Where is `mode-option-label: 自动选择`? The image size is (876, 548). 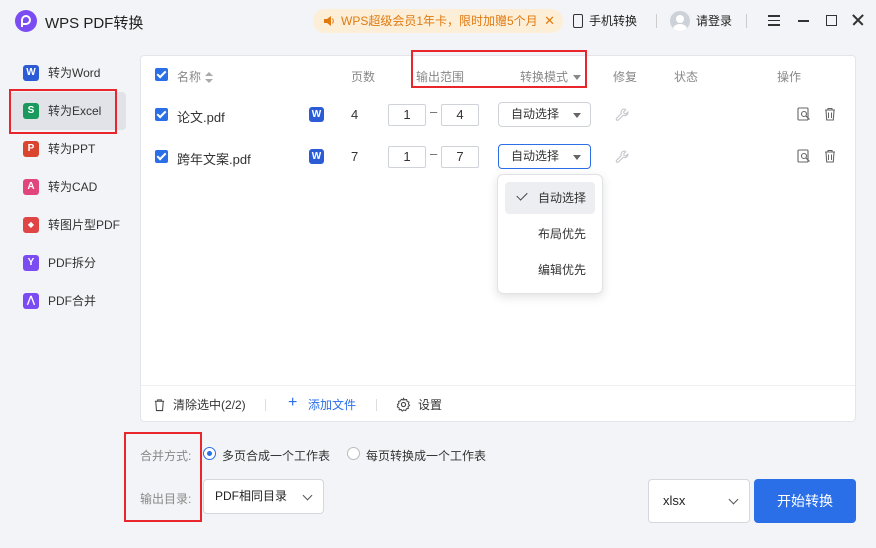 mode-option-label: 自动选择 is located at coordinates (562, 198).